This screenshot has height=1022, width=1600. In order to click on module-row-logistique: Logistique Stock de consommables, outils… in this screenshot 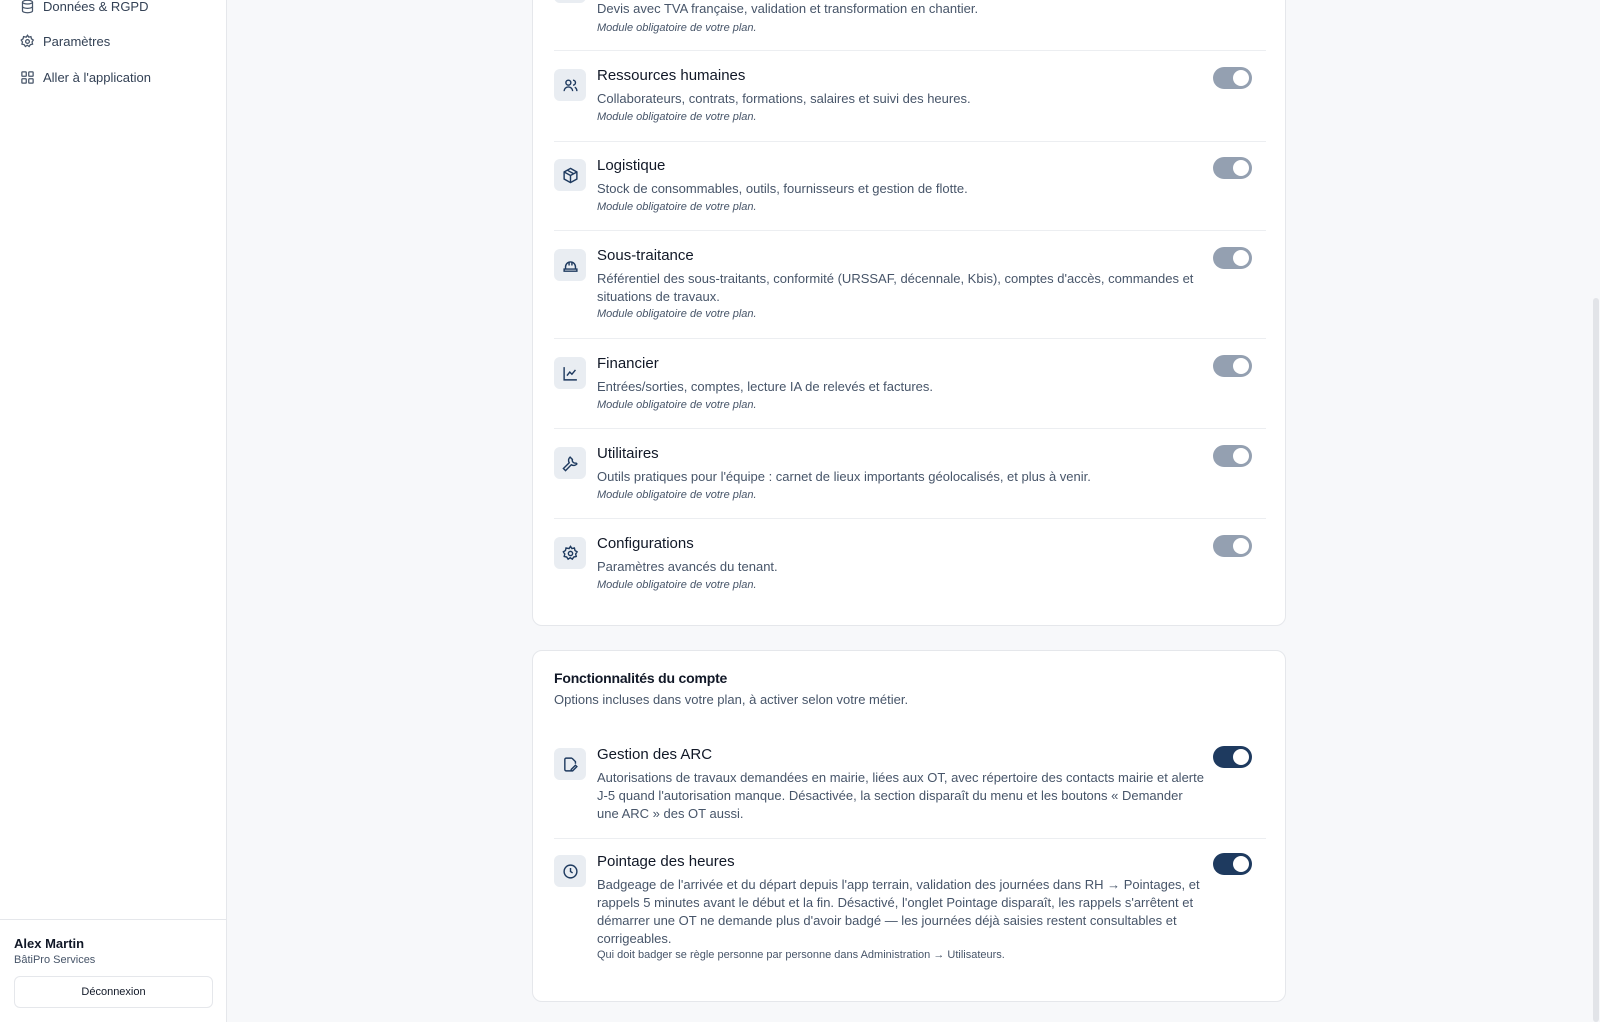, I will do `click(910, 194)`.